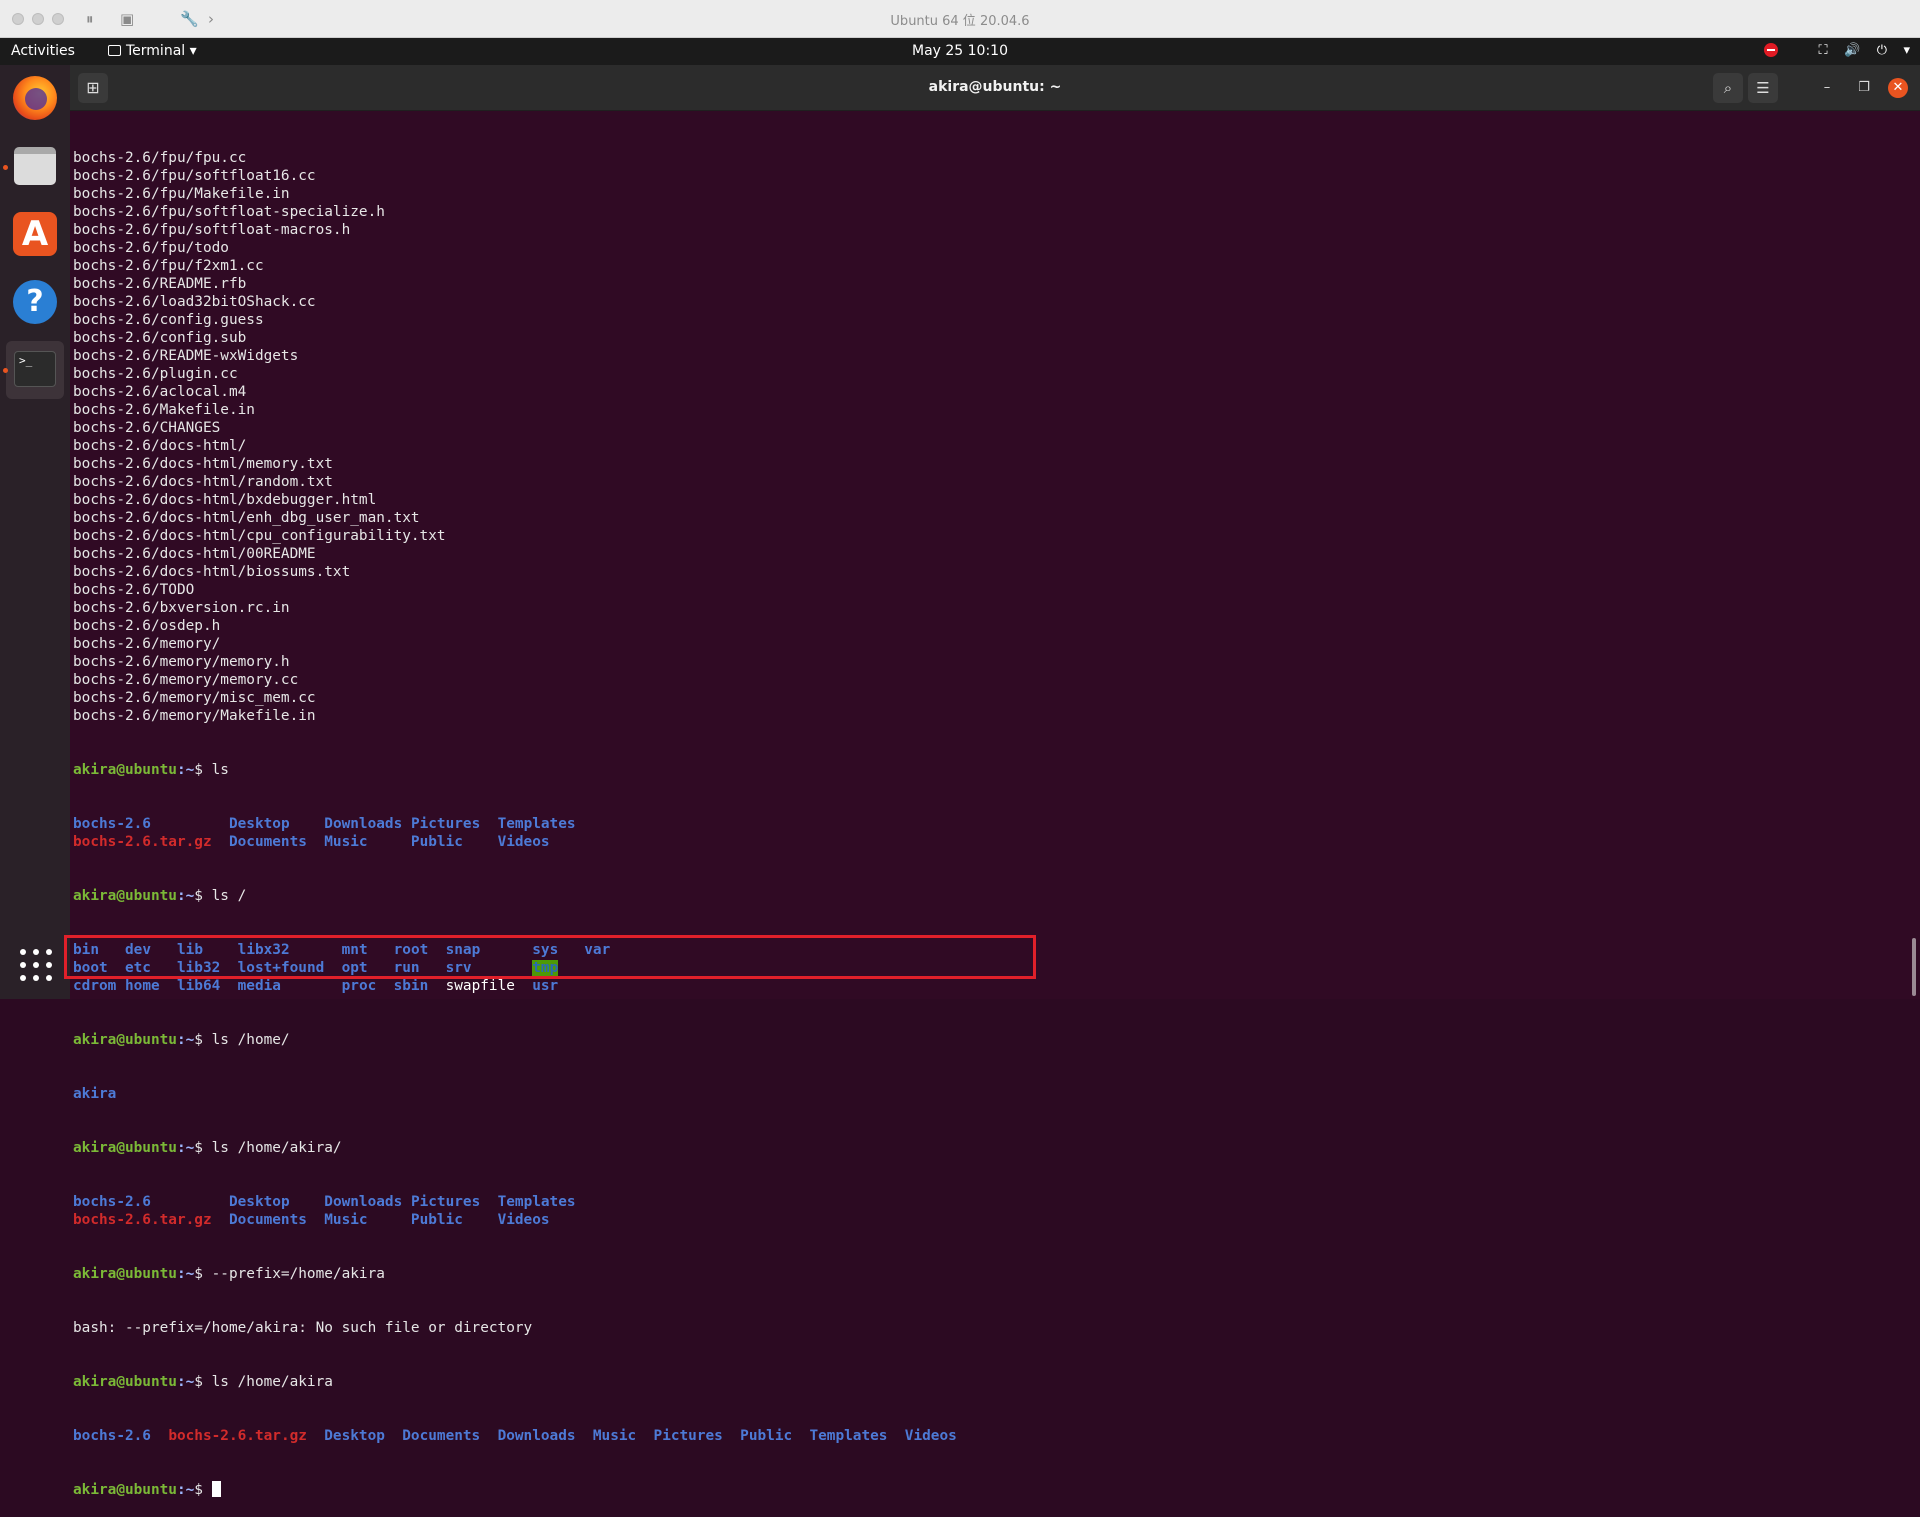 The width and height of the screenshot is (1920, 1517). I want to click on dock-files, so click(35, 166).